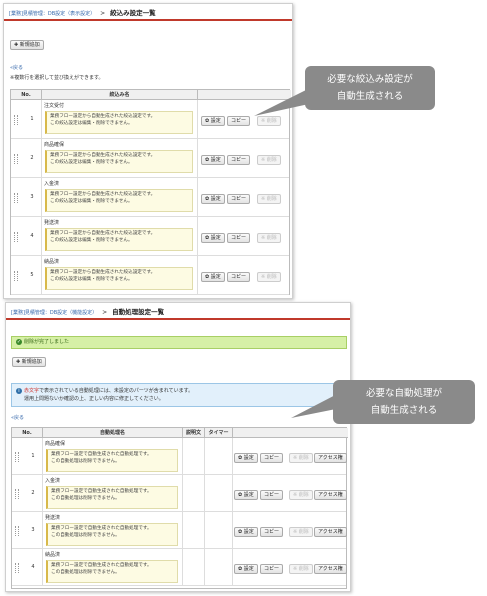  What do you see at coordinates (54, 144) in the screenshot?
I see `filter-name: 商品確保` at bounding box center [54, 144].